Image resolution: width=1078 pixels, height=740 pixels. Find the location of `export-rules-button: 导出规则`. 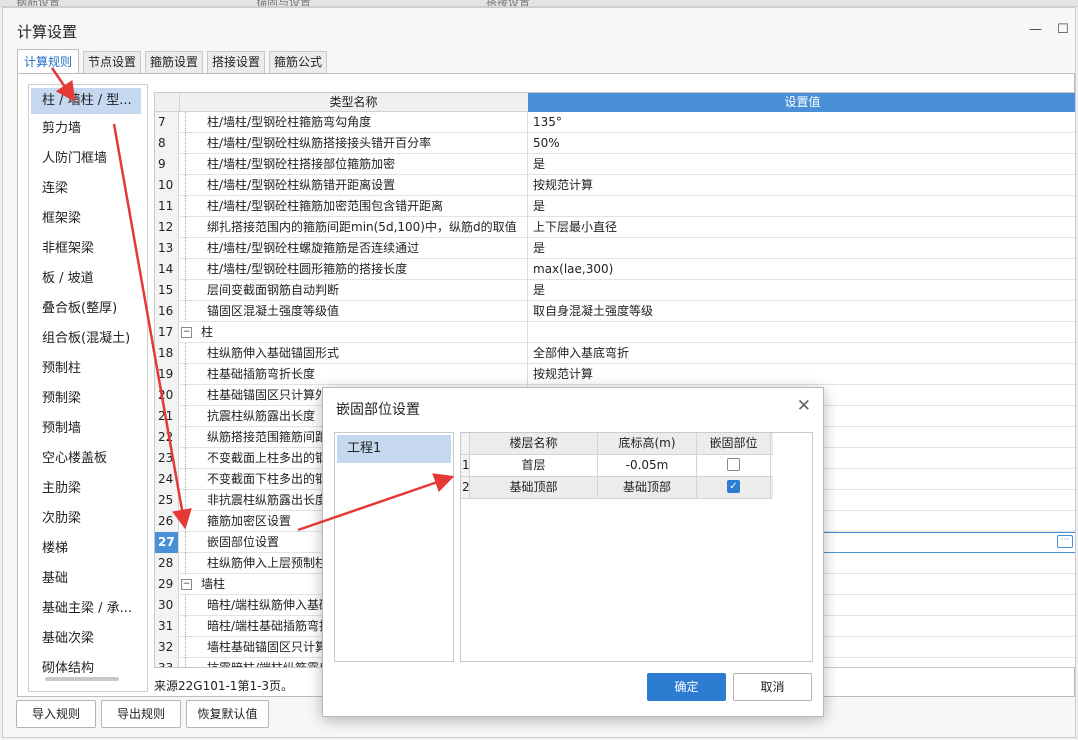

export-rules-button: 导出规则 is located at coordinates (141, 714).